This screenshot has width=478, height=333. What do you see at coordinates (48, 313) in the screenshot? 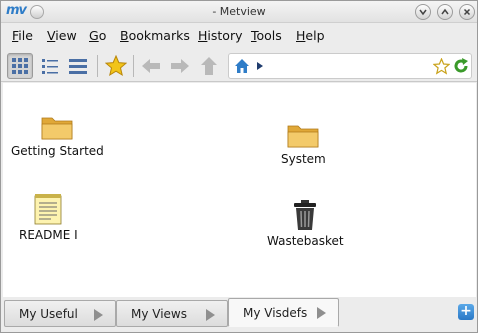
I see `tab-label: My Useful` at bounding box center [48, 313].